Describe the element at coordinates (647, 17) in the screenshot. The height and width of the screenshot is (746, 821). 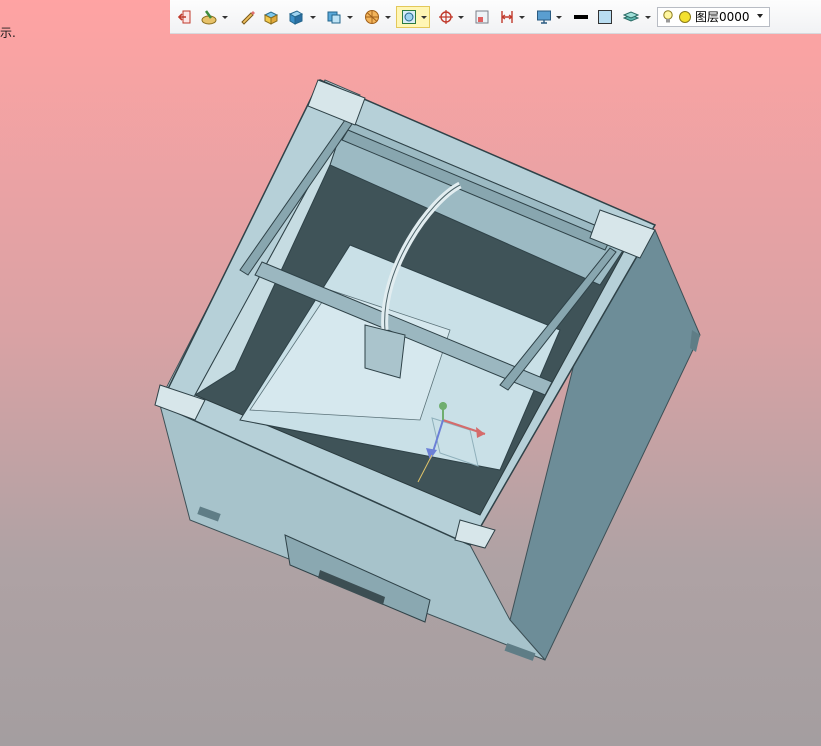
I see `layer-stack-dropdown` at that location.